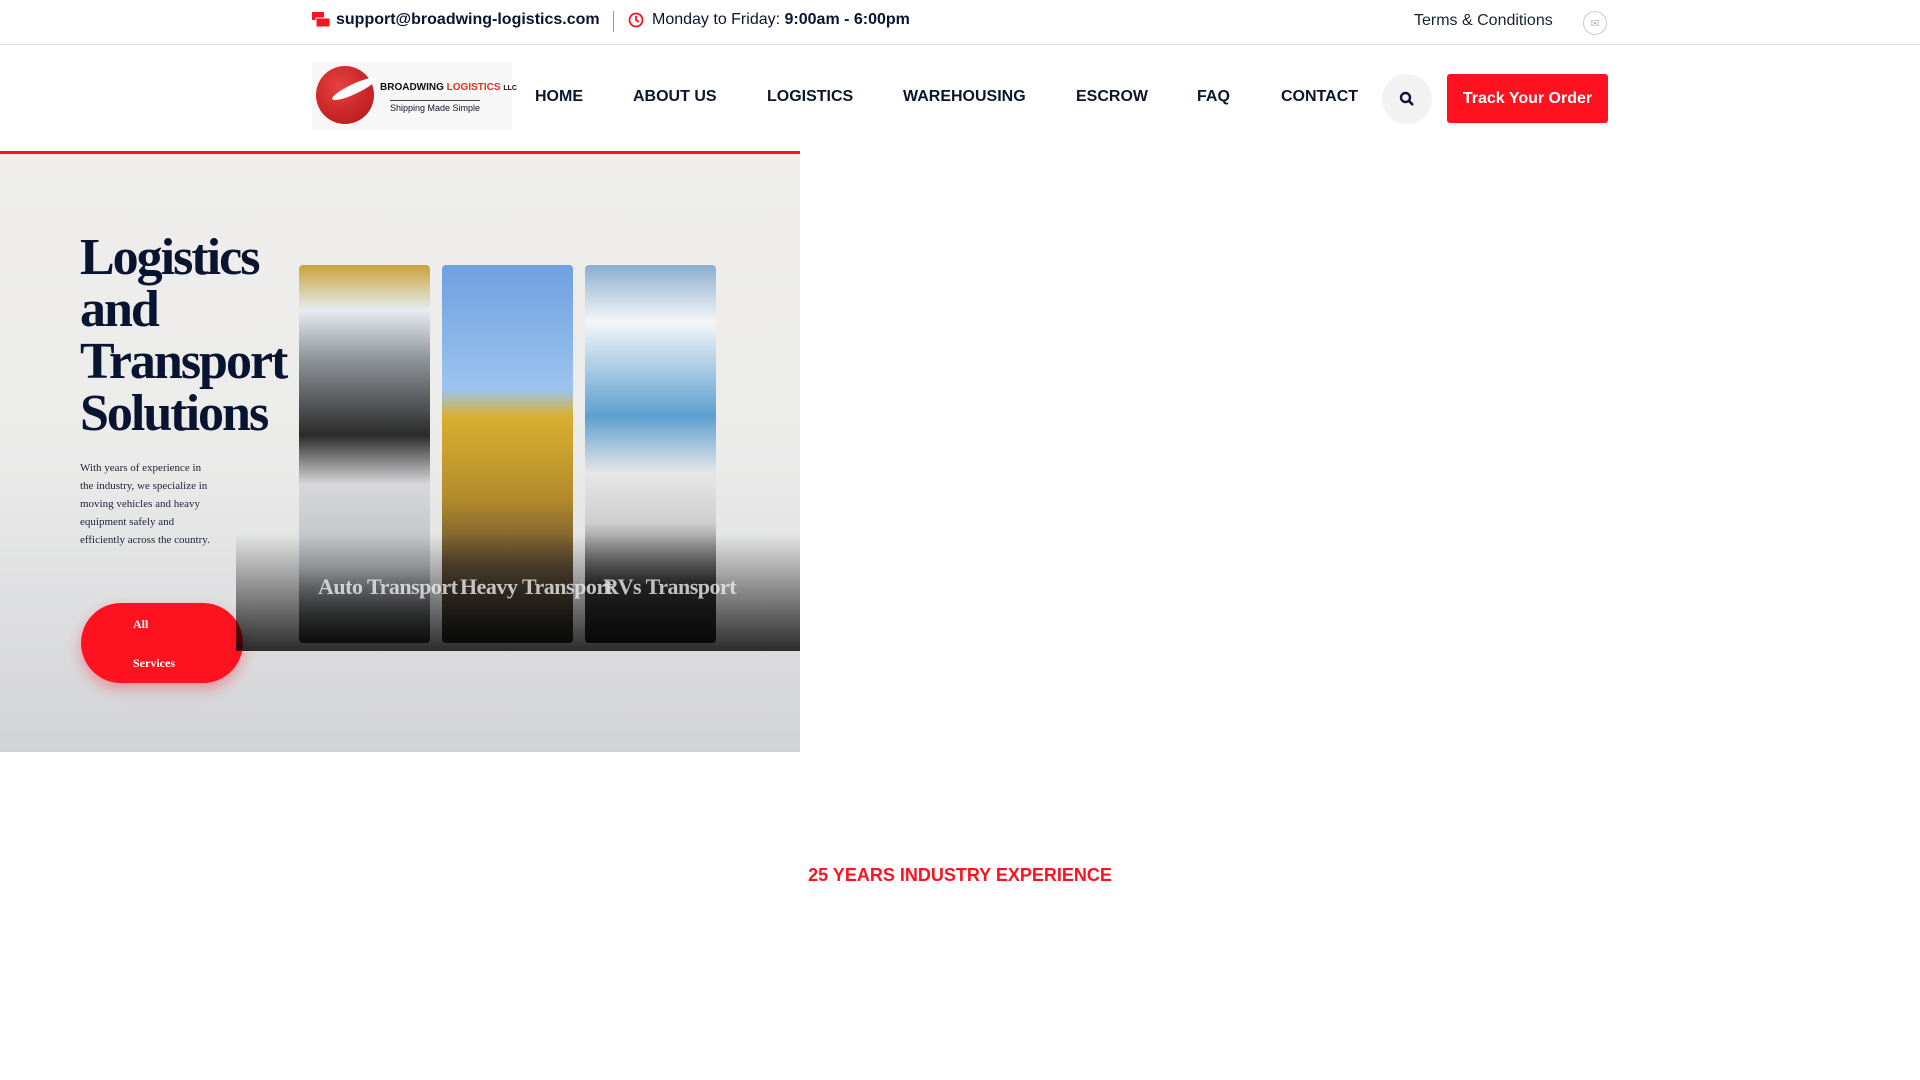 Image resolution: width=1920 pixels, height=1080 pixels. Describe the element at coordinates (468, 19) in the screenshot. I see `email-text: support@broadwing-logistics.com` at that location.